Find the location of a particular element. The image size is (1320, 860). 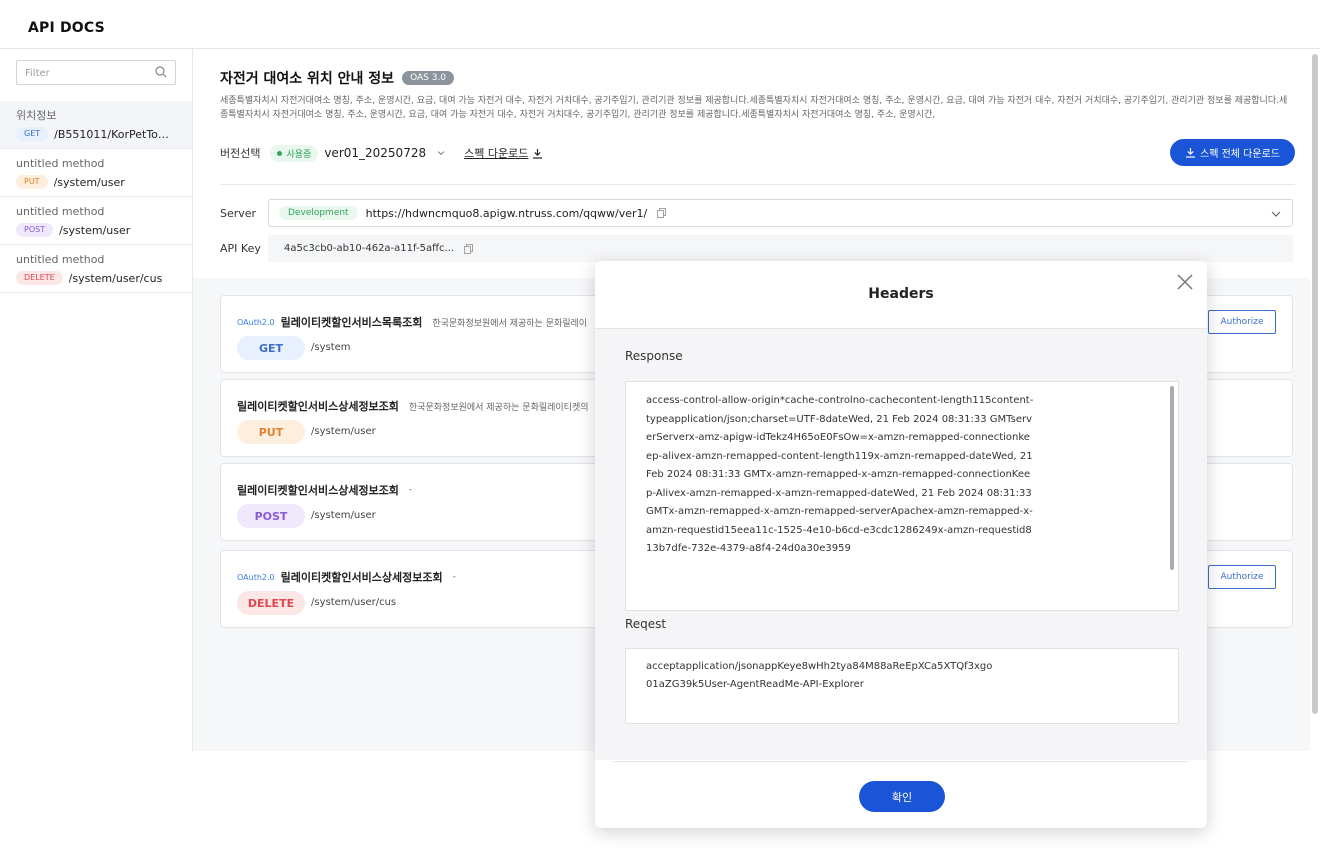

api-title: 자전거 대여소 위치 안내 정보 is located at coordinates (307, 79).